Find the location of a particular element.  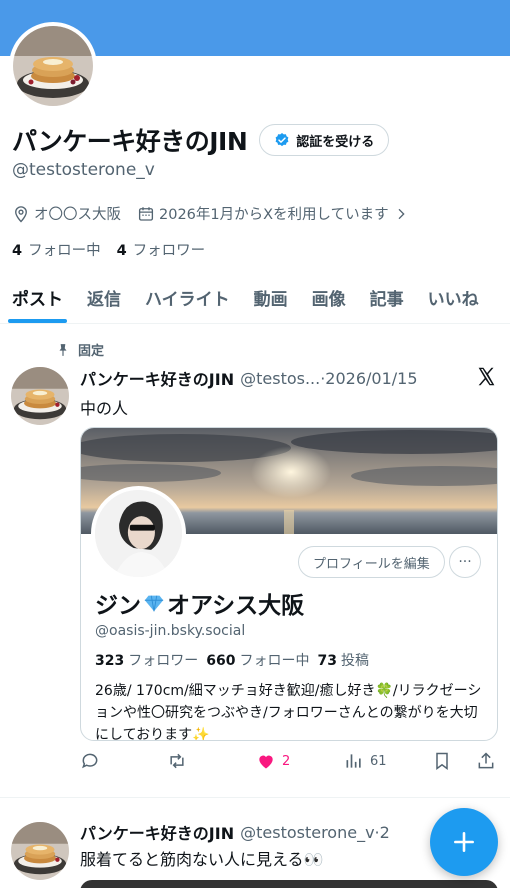

gem-icon is located at coordinates (154, 603).